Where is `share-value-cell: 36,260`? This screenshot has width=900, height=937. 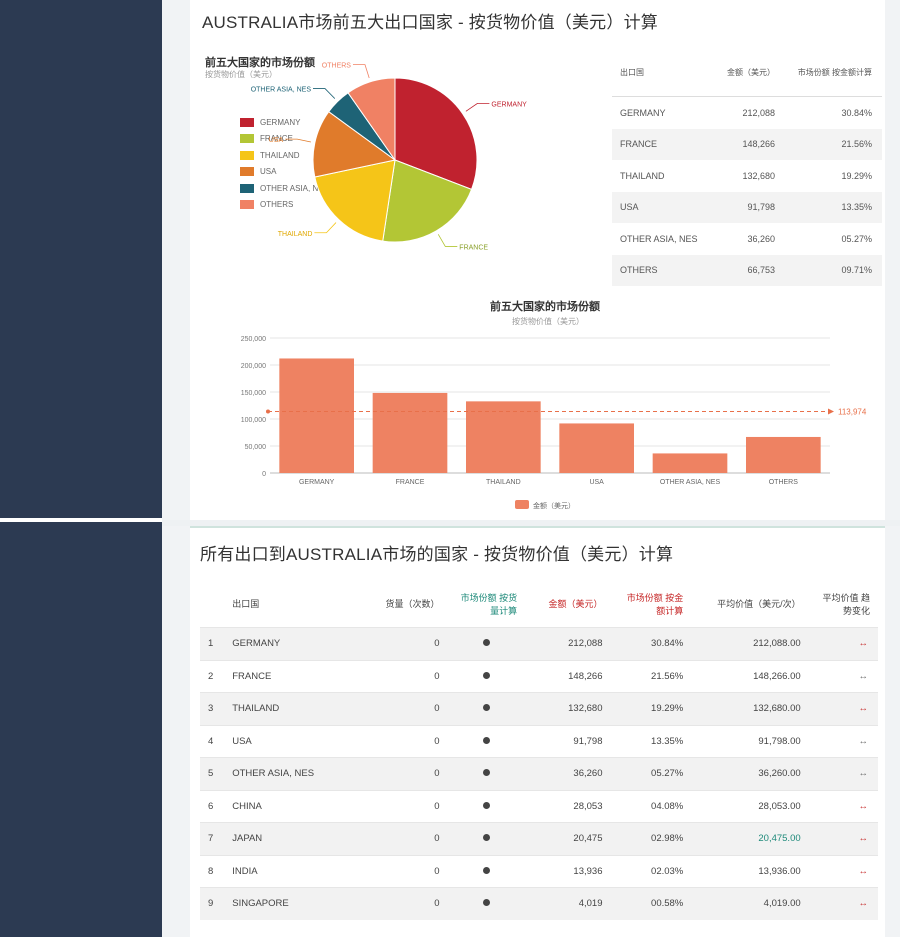 share-value-cell: 36,260 is located at coordinates (761, 238).